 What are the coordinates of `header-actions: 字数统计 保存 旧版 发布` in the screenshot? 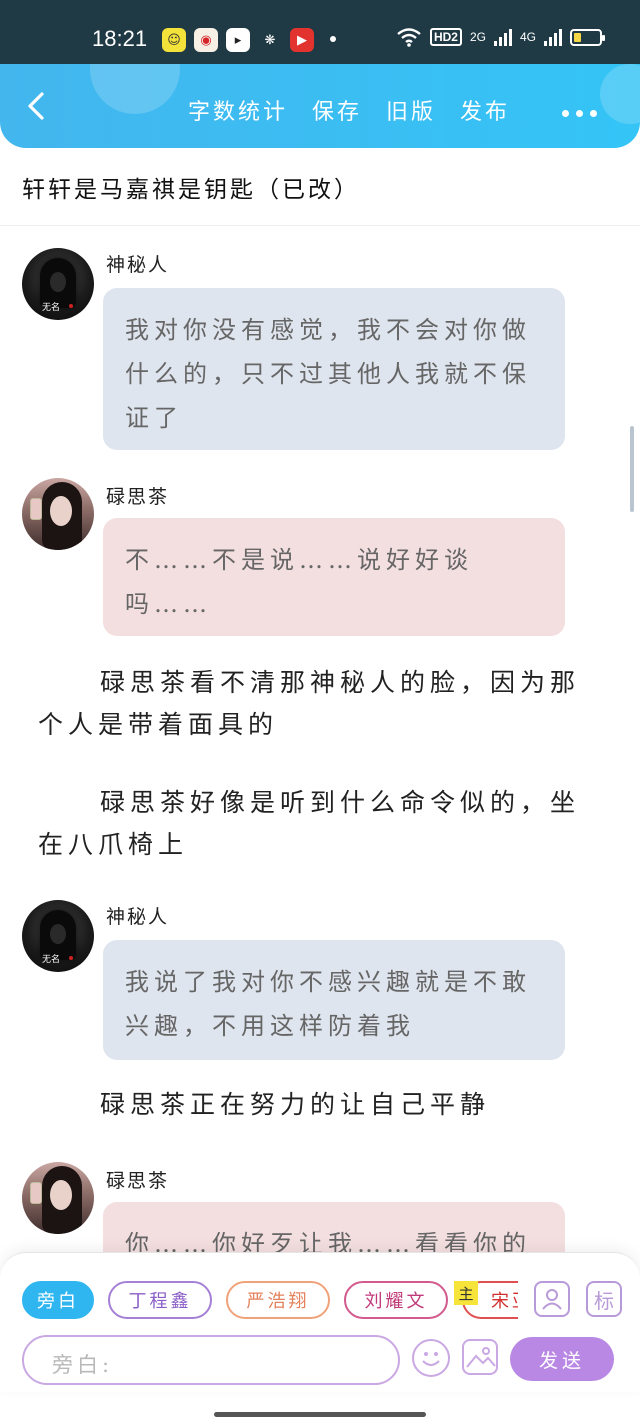 It's located at (349, 110).